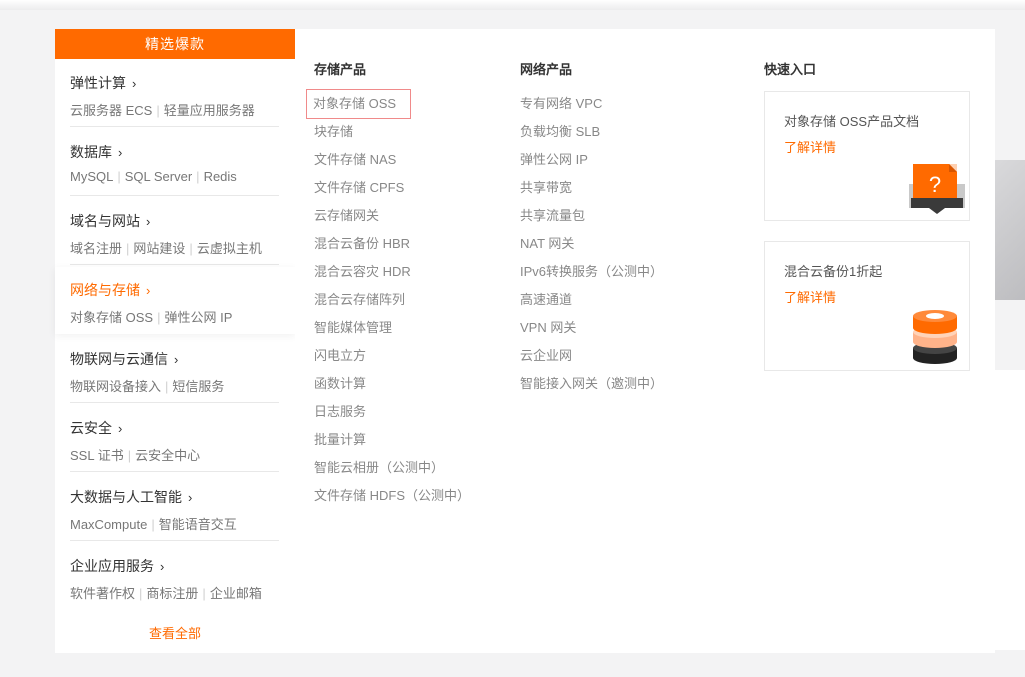 The width and height of the screenshot is (1025, 677). What do you see at coordinates (548, 328) in the screenshot?
I see `network-product-link: VPN 网关` at bounding box center [548, 328].